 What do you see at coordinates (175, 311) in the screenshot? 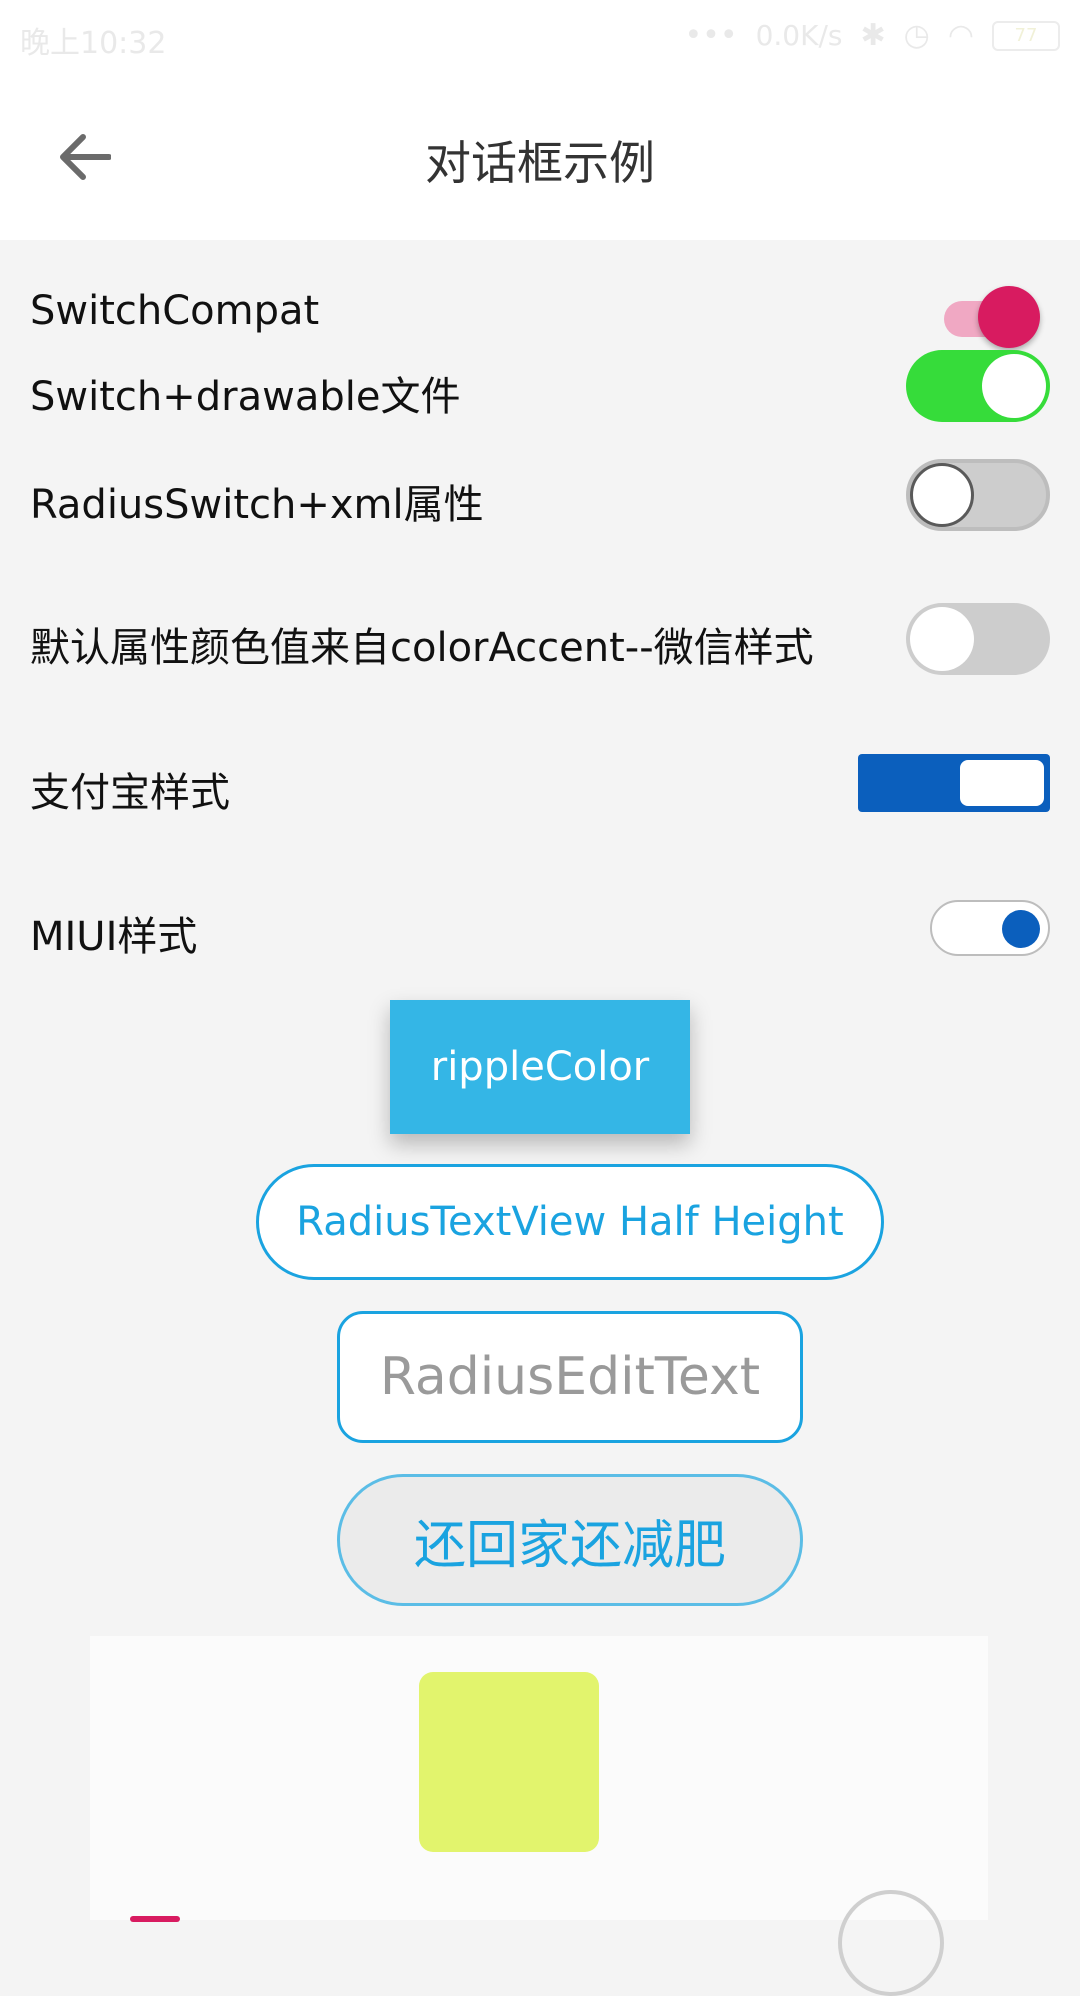
I see `switchcompat-label: SwitchCompat` at bounding box center [175, 311].